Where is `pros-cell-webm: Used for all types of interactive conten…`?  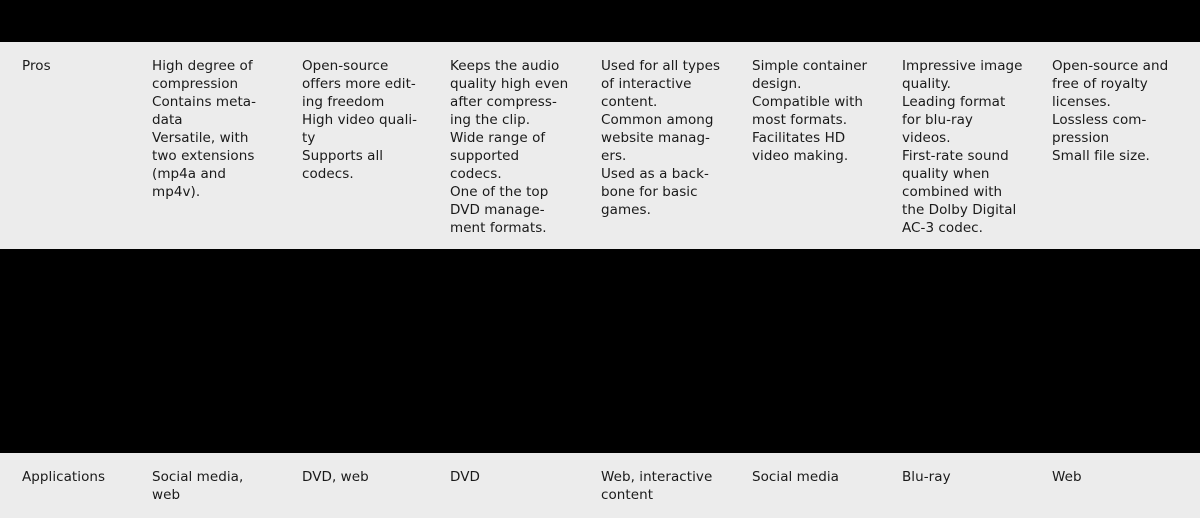
pros-cell-webm: Used for all types of interactive conten… is located at coordinates (661, 138).